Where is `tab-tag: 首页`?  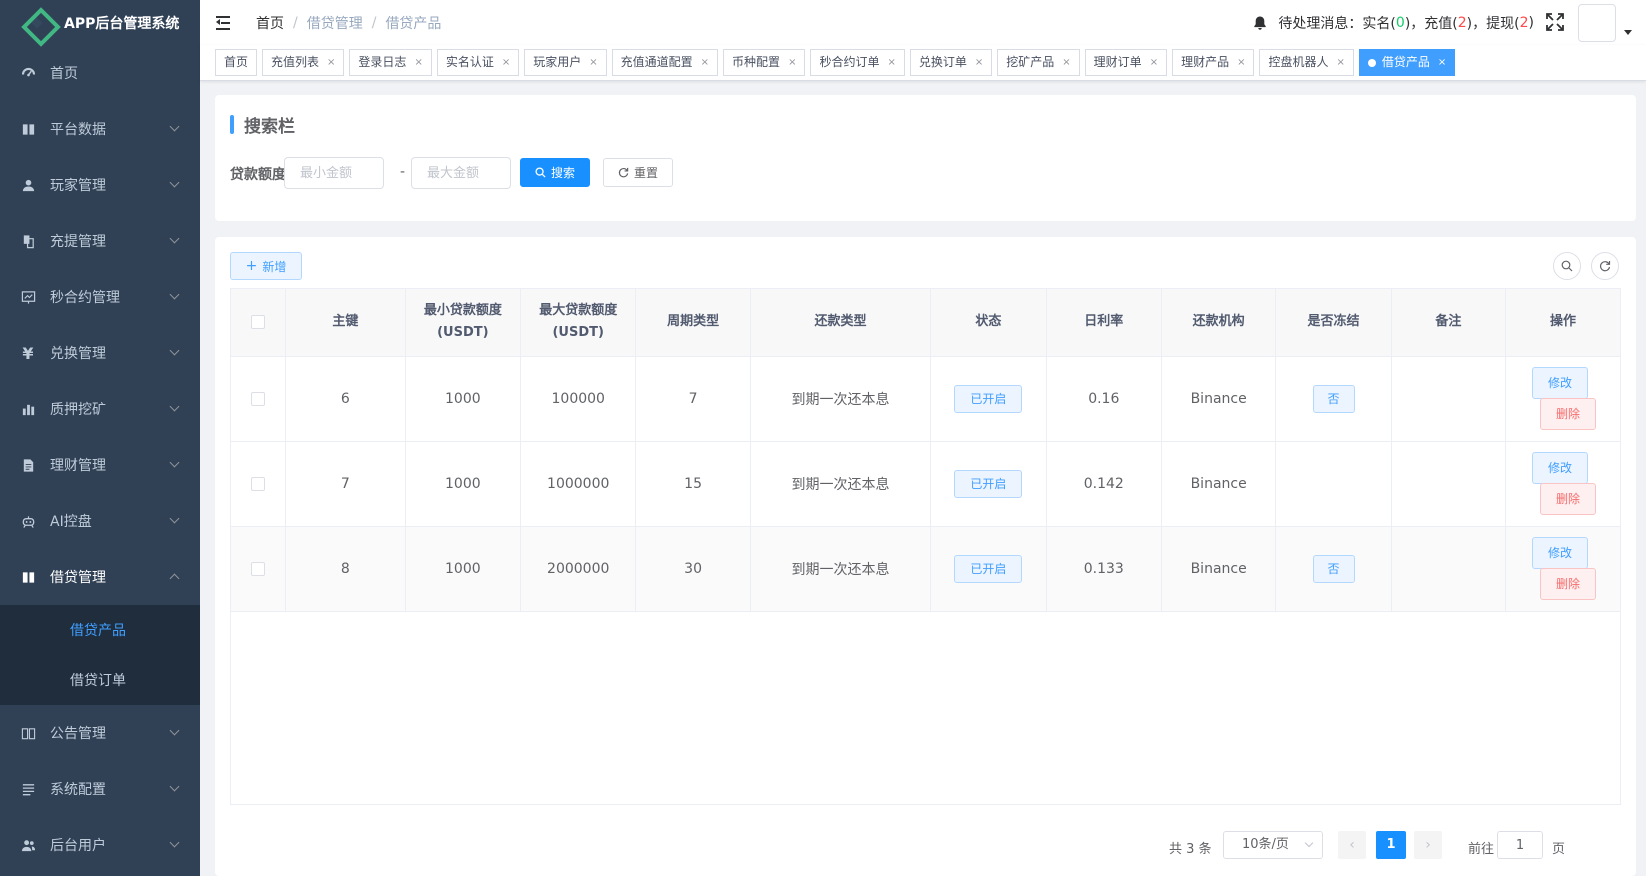
tab-tag: 首页 is located at coordinates (236, 62).